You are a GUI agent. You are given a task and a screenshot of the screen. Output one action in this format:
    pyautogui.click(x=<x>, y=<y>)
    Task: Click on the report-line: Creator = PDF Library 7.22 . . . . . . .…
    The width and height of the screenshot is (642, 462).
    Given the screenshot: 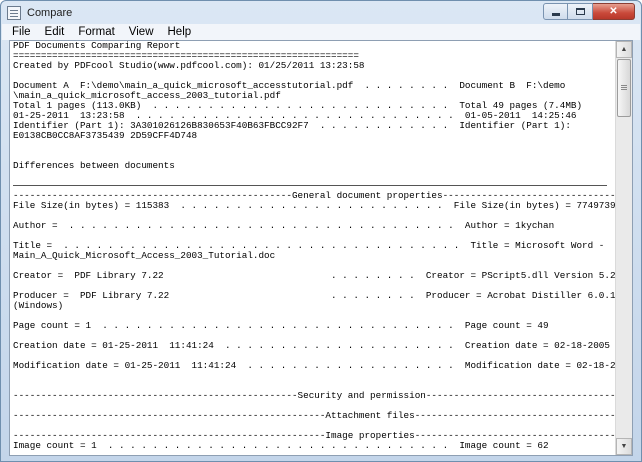 What is the action you would take?
    pyautogui.click(x=314, y=275)
    